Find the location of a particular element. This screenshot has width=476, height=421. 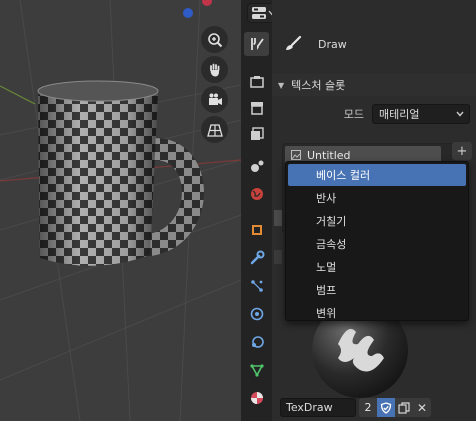

view-layer-tab-icon is located at coordinates (256, 134).